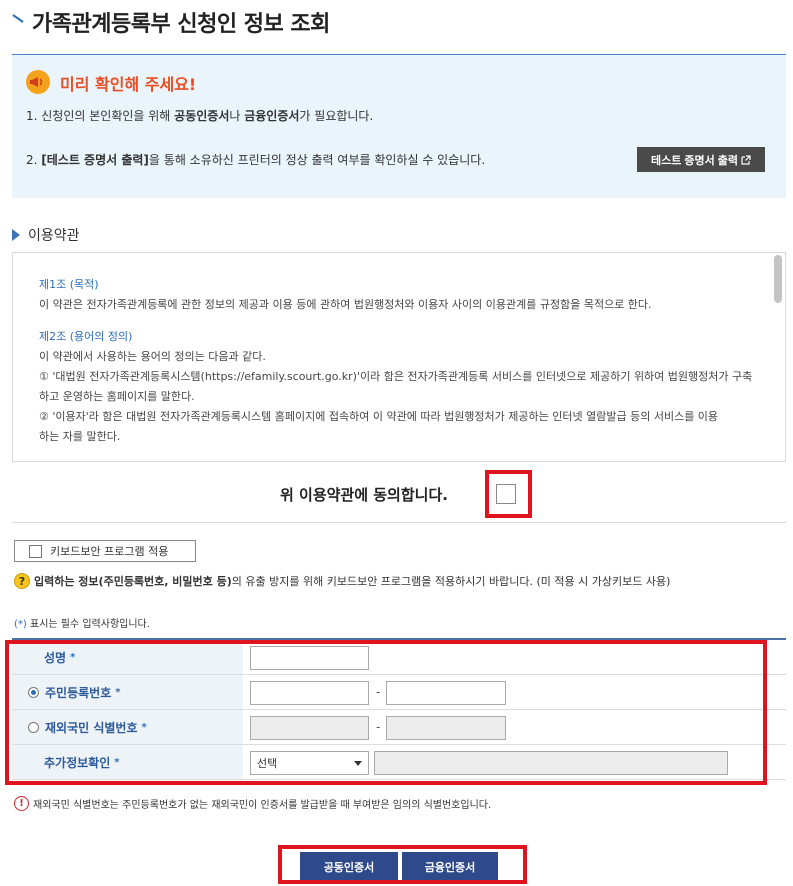  I want to click on required-note: (*) 표시는 필수 입력사항입니다., so click(82, 622).